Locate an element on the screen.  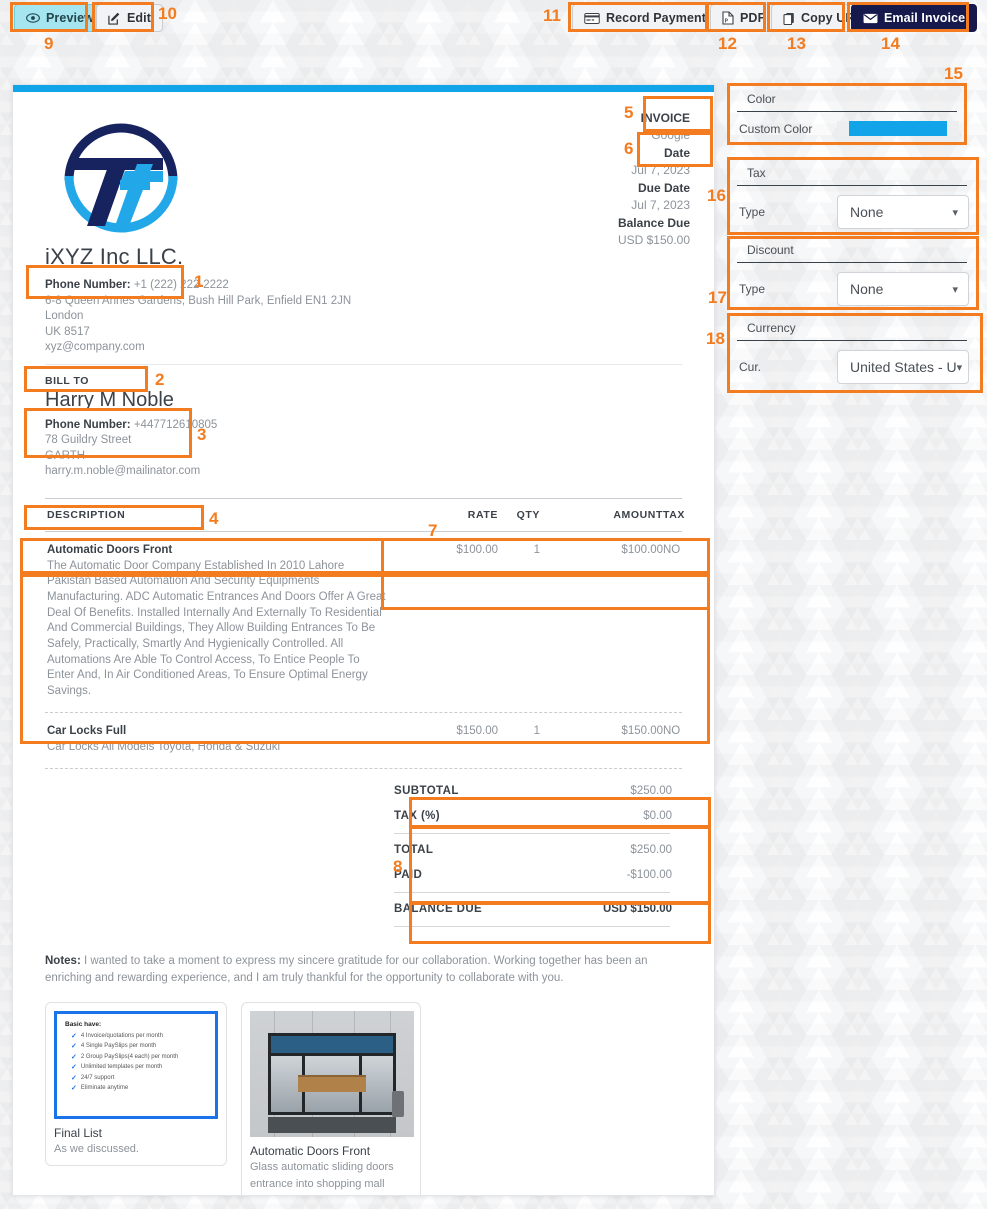
thumb-doc-item-label: 4 Single PaySlips per month is located at coordinates (118, 1046).